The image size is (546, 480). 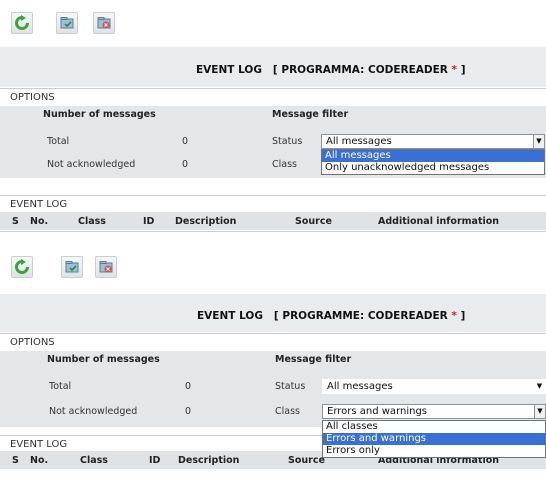 I want to click on class-option-errors-only: Errors only, so click(x=434, y=451).